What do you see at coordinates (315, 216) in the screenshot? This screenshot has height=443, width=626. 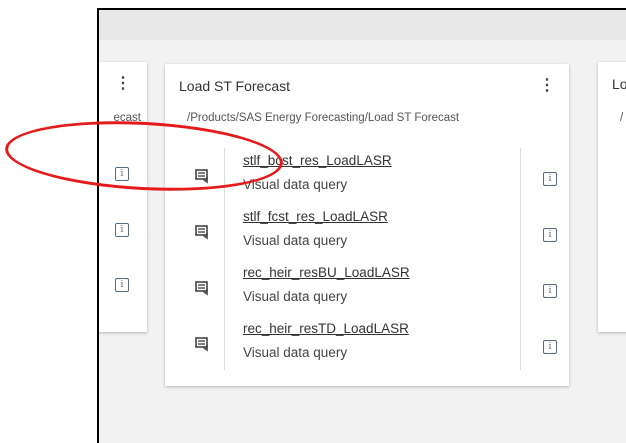 I see `item-name-link: stlf_fcst_res_LoadLASR` at bounding box center [315, 216].